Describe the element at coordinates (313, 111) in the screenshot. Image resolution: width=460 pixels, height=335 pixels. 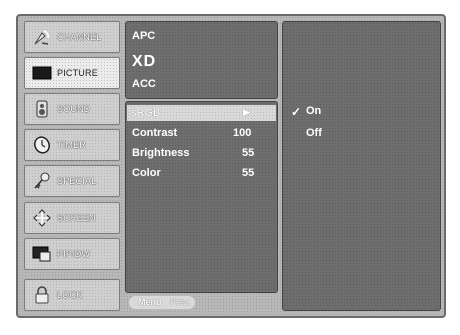
I see `submenu-option-on: On` at that location.